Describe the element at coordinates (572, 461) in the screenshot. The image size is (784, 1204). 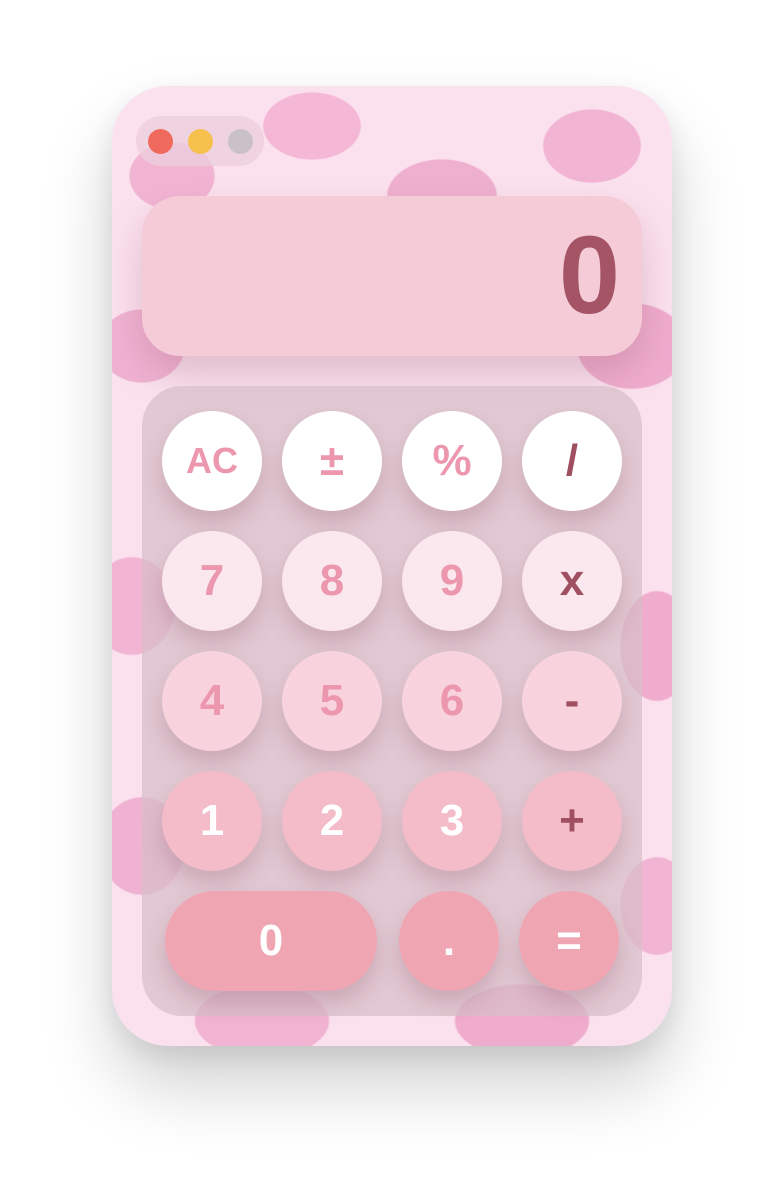
I see `divide-button: /` at that location.